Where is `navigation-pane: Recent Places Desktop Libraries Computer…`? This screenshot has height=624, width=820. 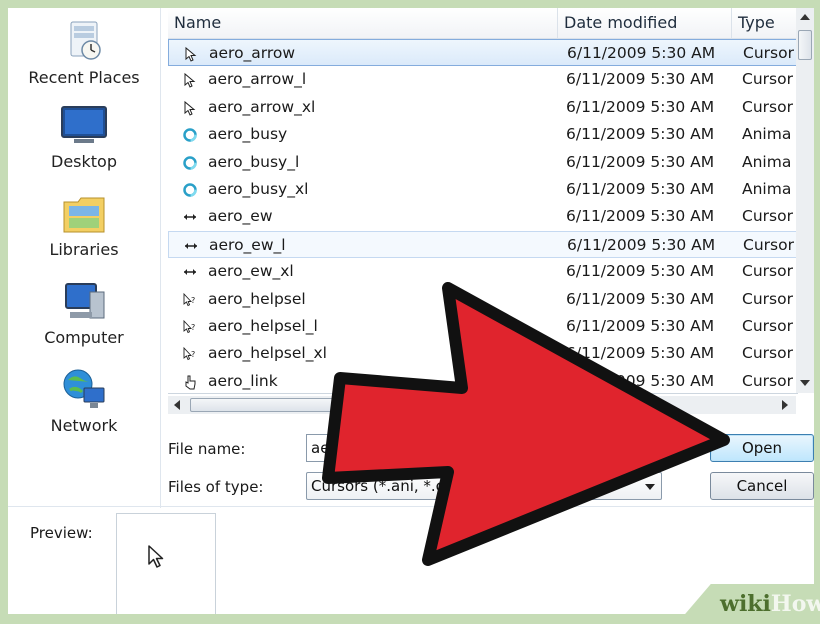
navigation-pane: Recent Places Desktop Libraries Computer… is located at coordinates (84, 258).